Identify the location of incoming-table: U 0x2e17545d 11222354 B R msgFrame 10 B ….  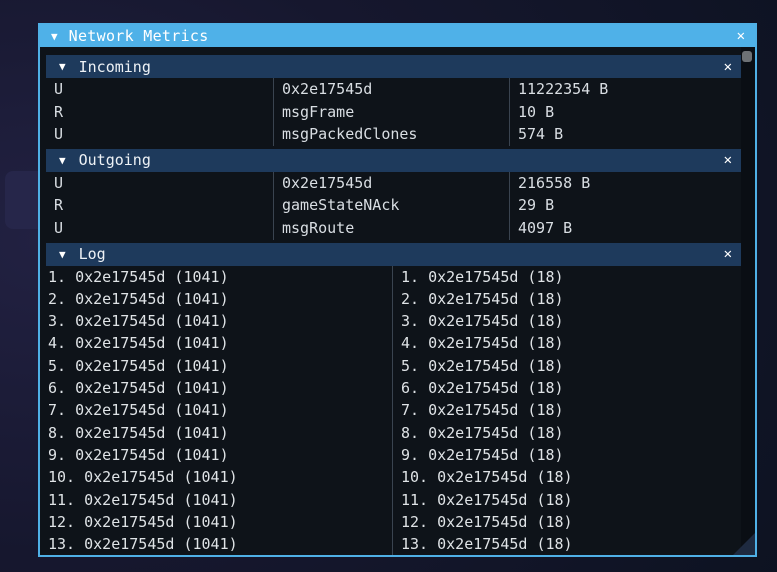
(393, 112).